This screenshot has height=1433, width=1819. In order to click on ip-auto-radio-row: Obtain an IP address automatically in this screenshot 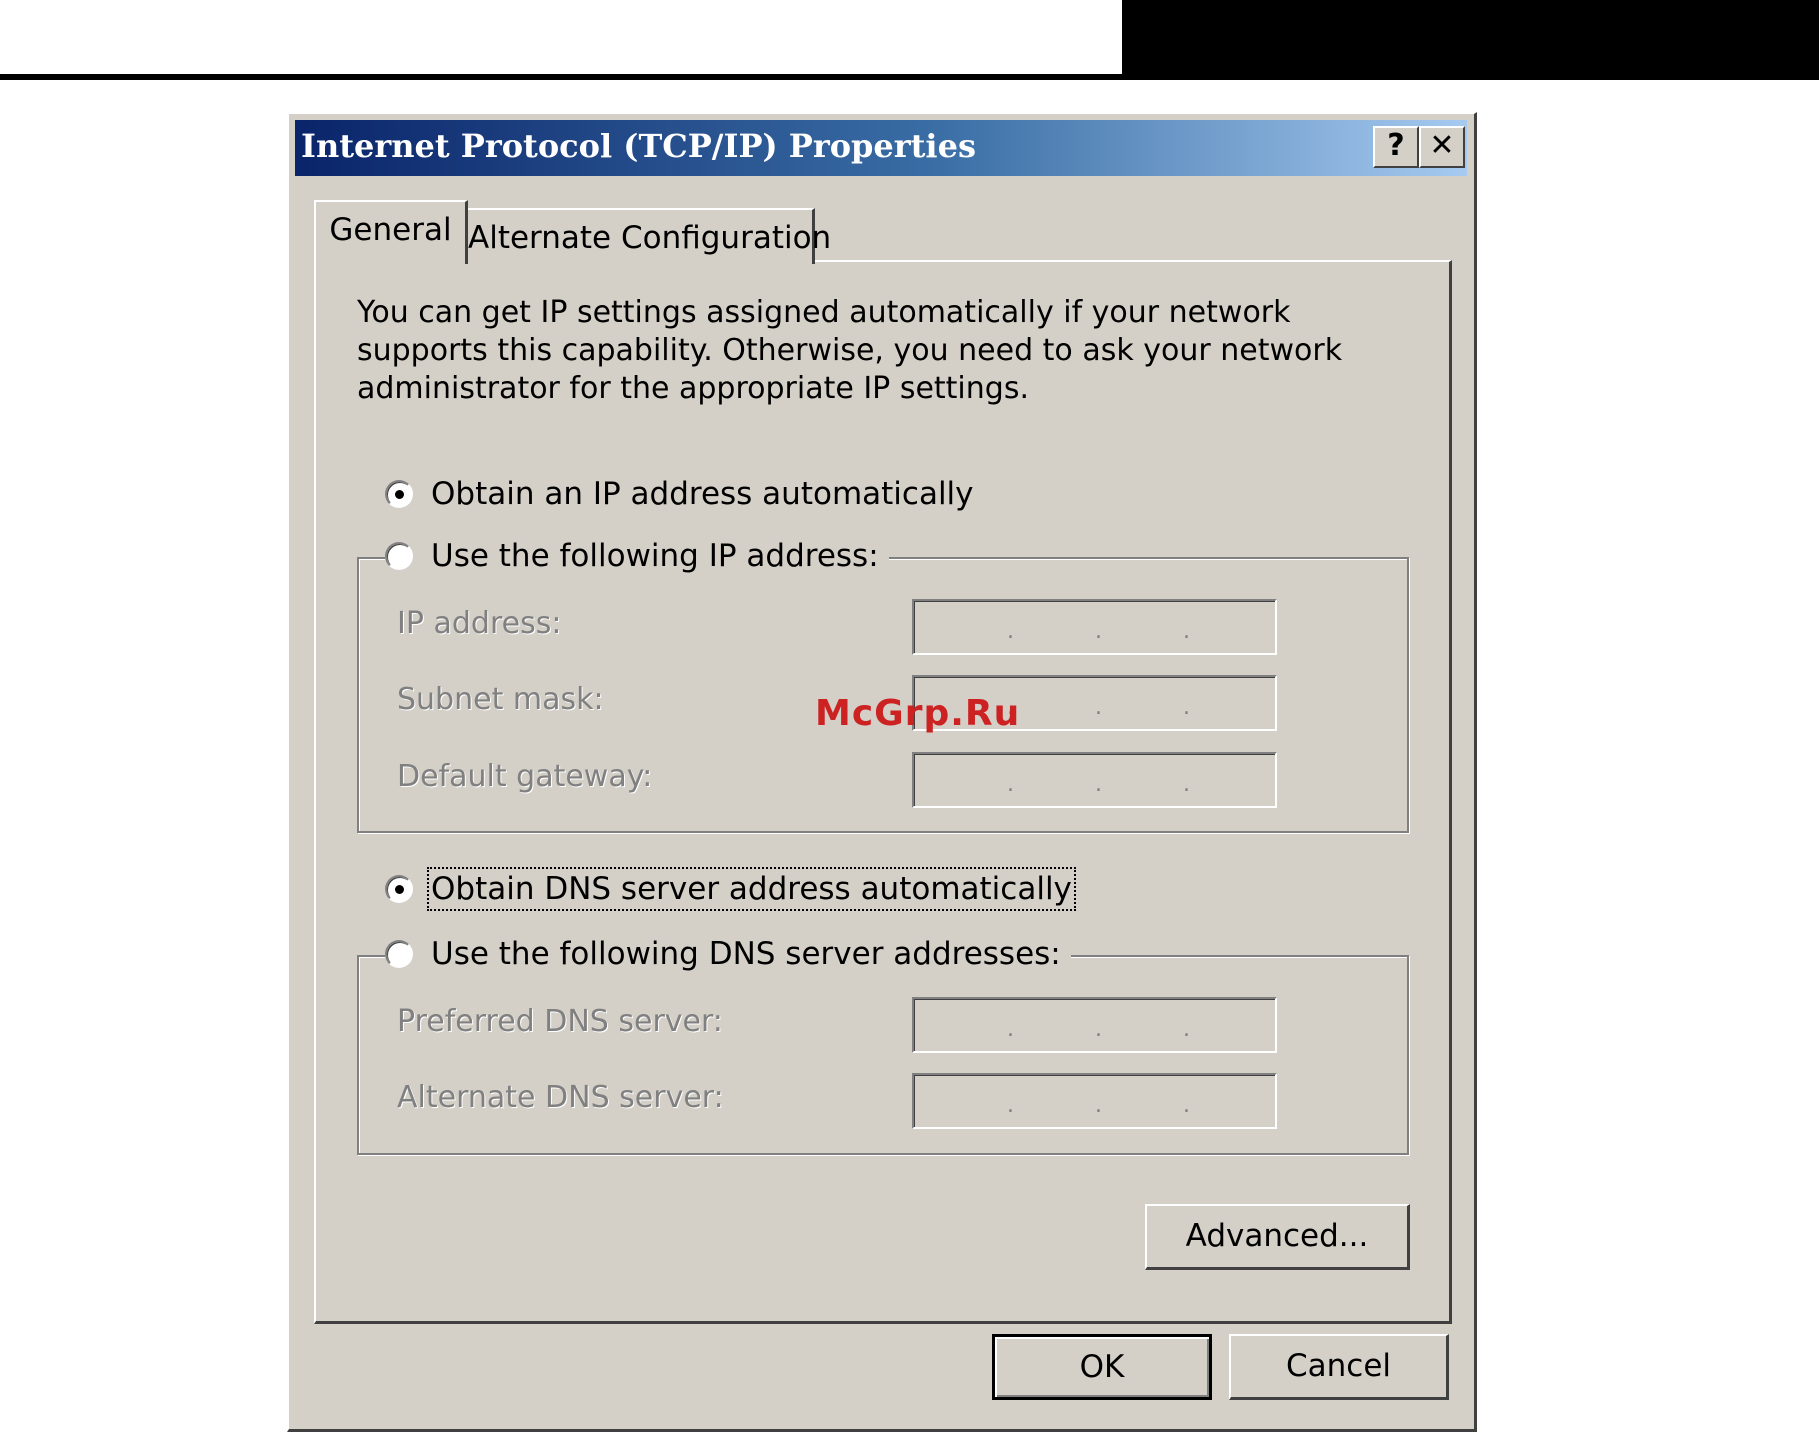, I will do `click(684, 494)`.